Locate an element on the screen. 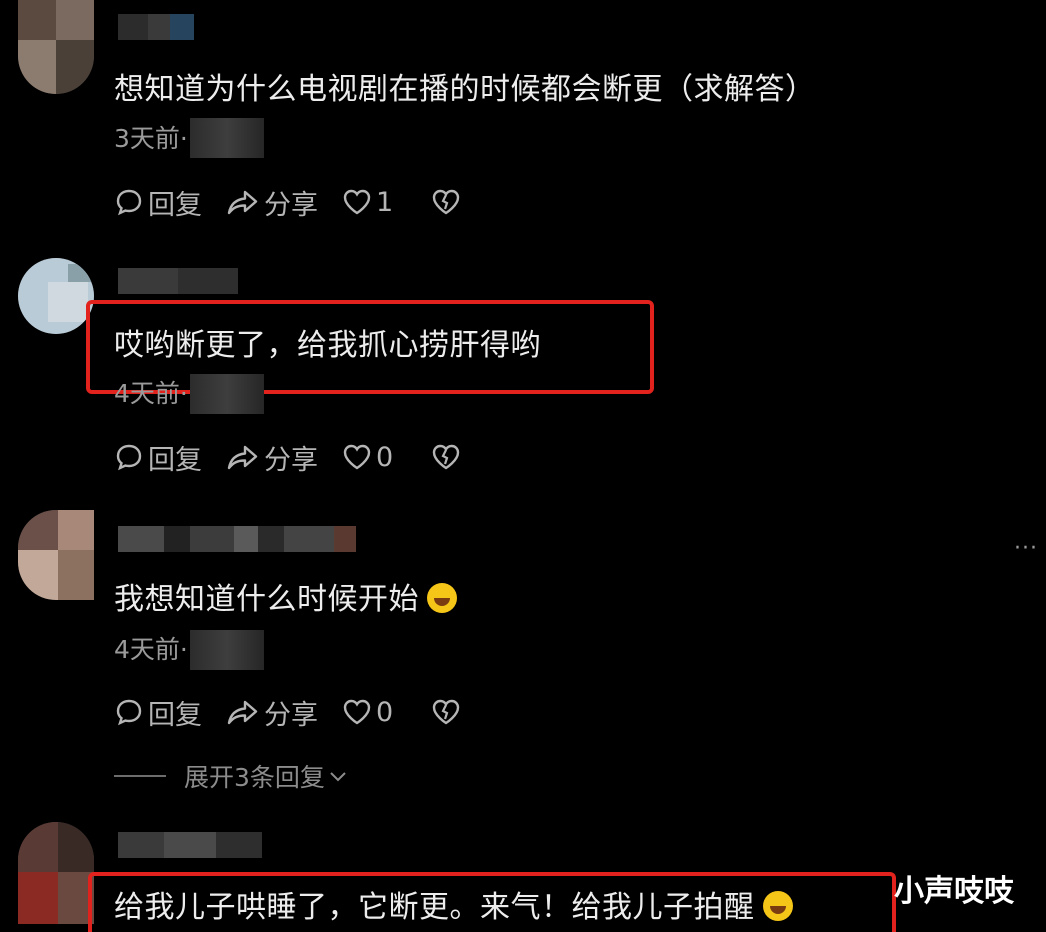  watermark: 小声吱吱 is located at coordinates (954, 891).